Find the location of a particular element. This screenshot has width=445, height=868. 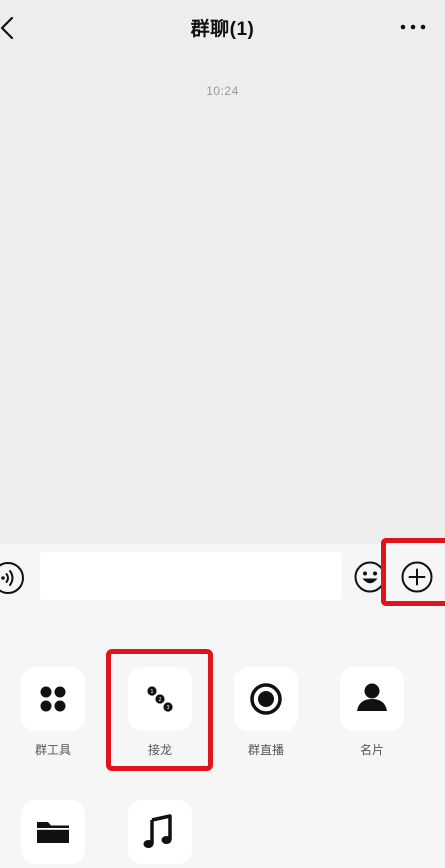

voice-icon is located at coordinates (13, 578).